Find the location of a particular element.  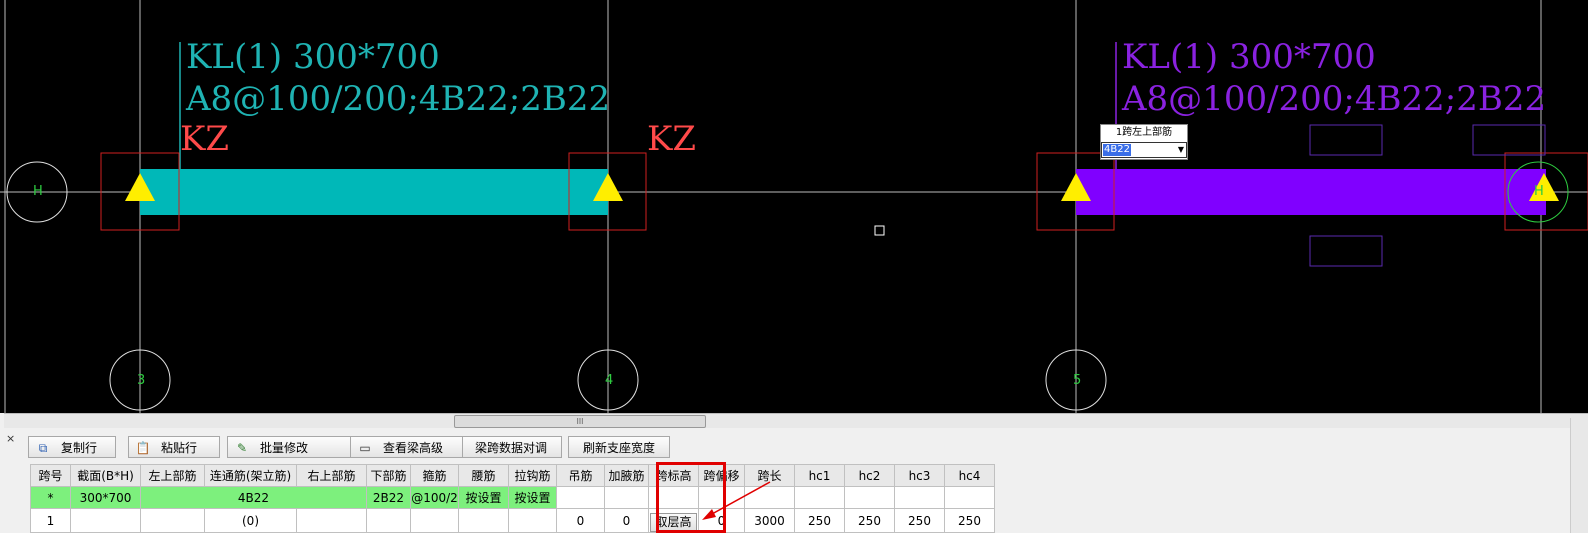

grid-cell: 2B22 is located at coordinates (388, 497).